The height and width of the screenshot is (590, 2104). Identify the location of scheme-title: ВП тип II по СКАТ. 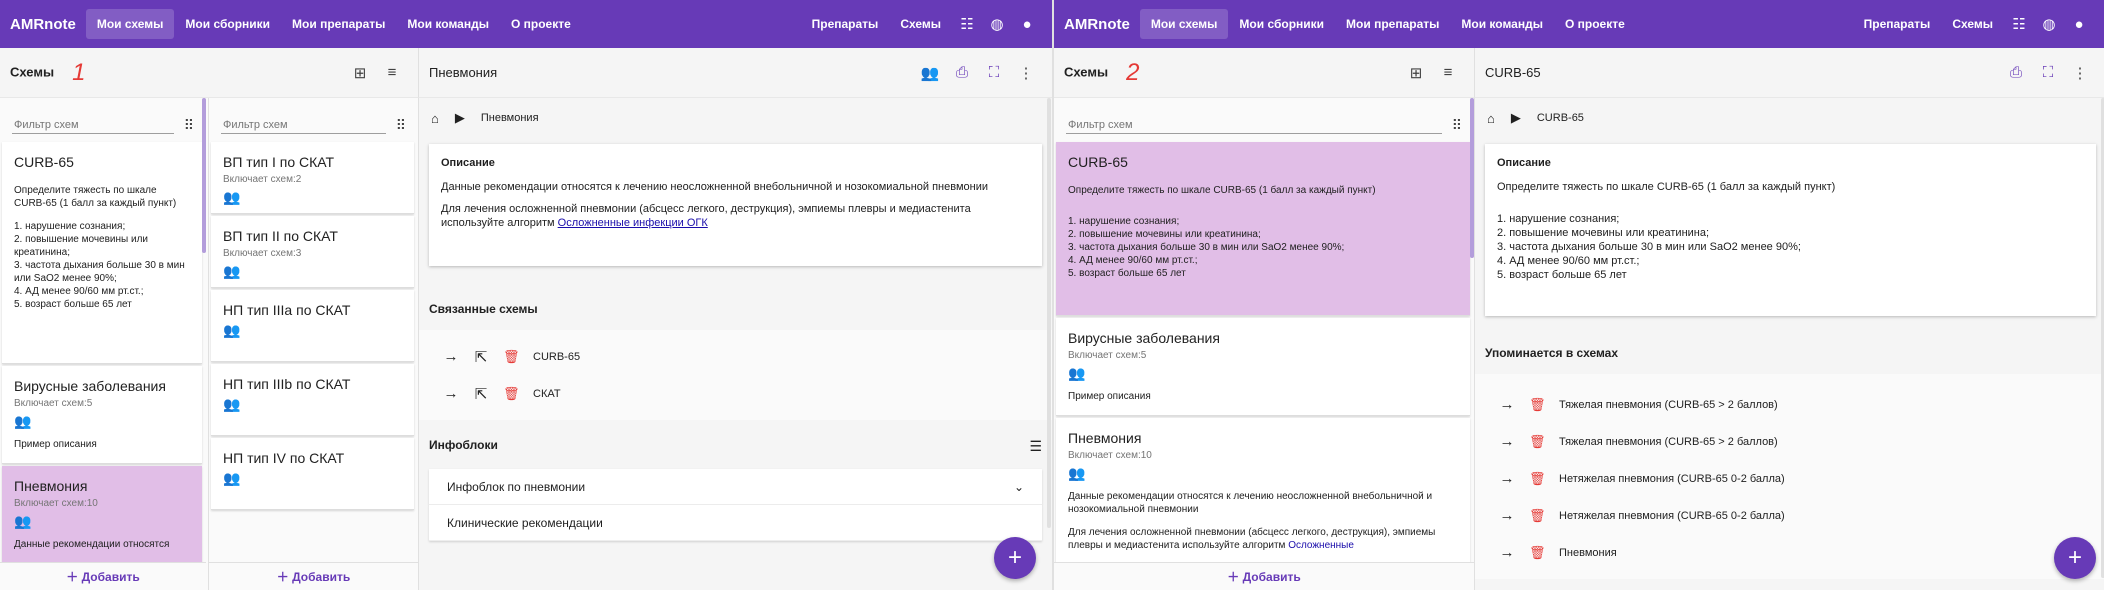
(280, 236).